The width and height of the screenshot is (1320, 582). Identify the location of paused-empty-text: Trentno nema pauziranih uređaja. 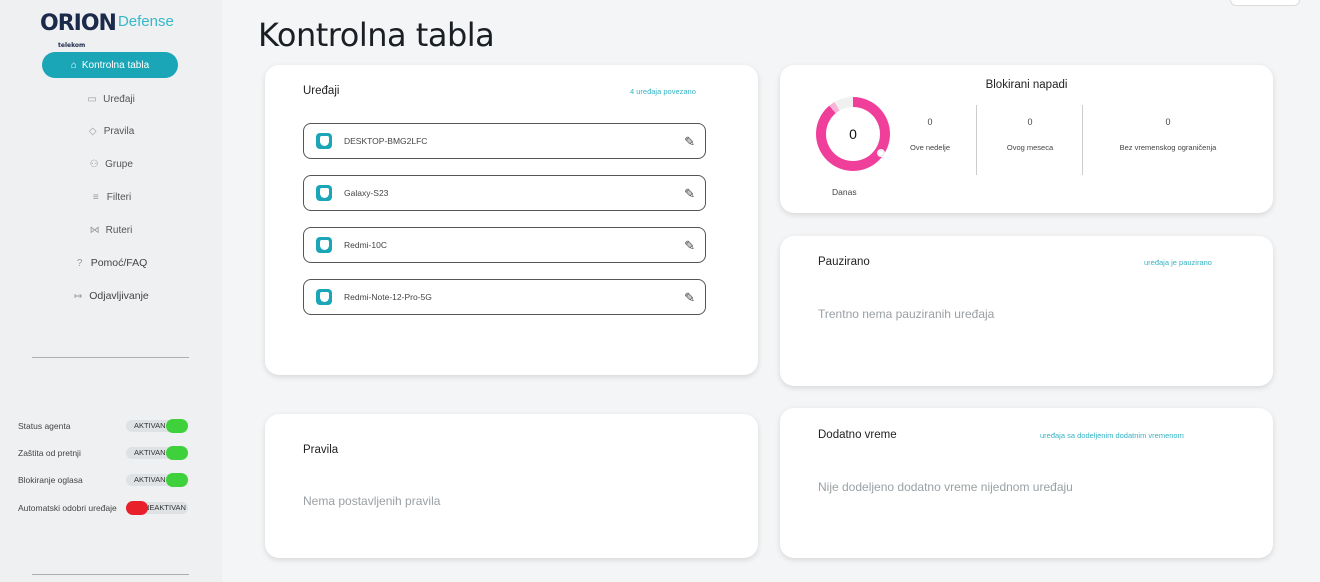
(906, 314).